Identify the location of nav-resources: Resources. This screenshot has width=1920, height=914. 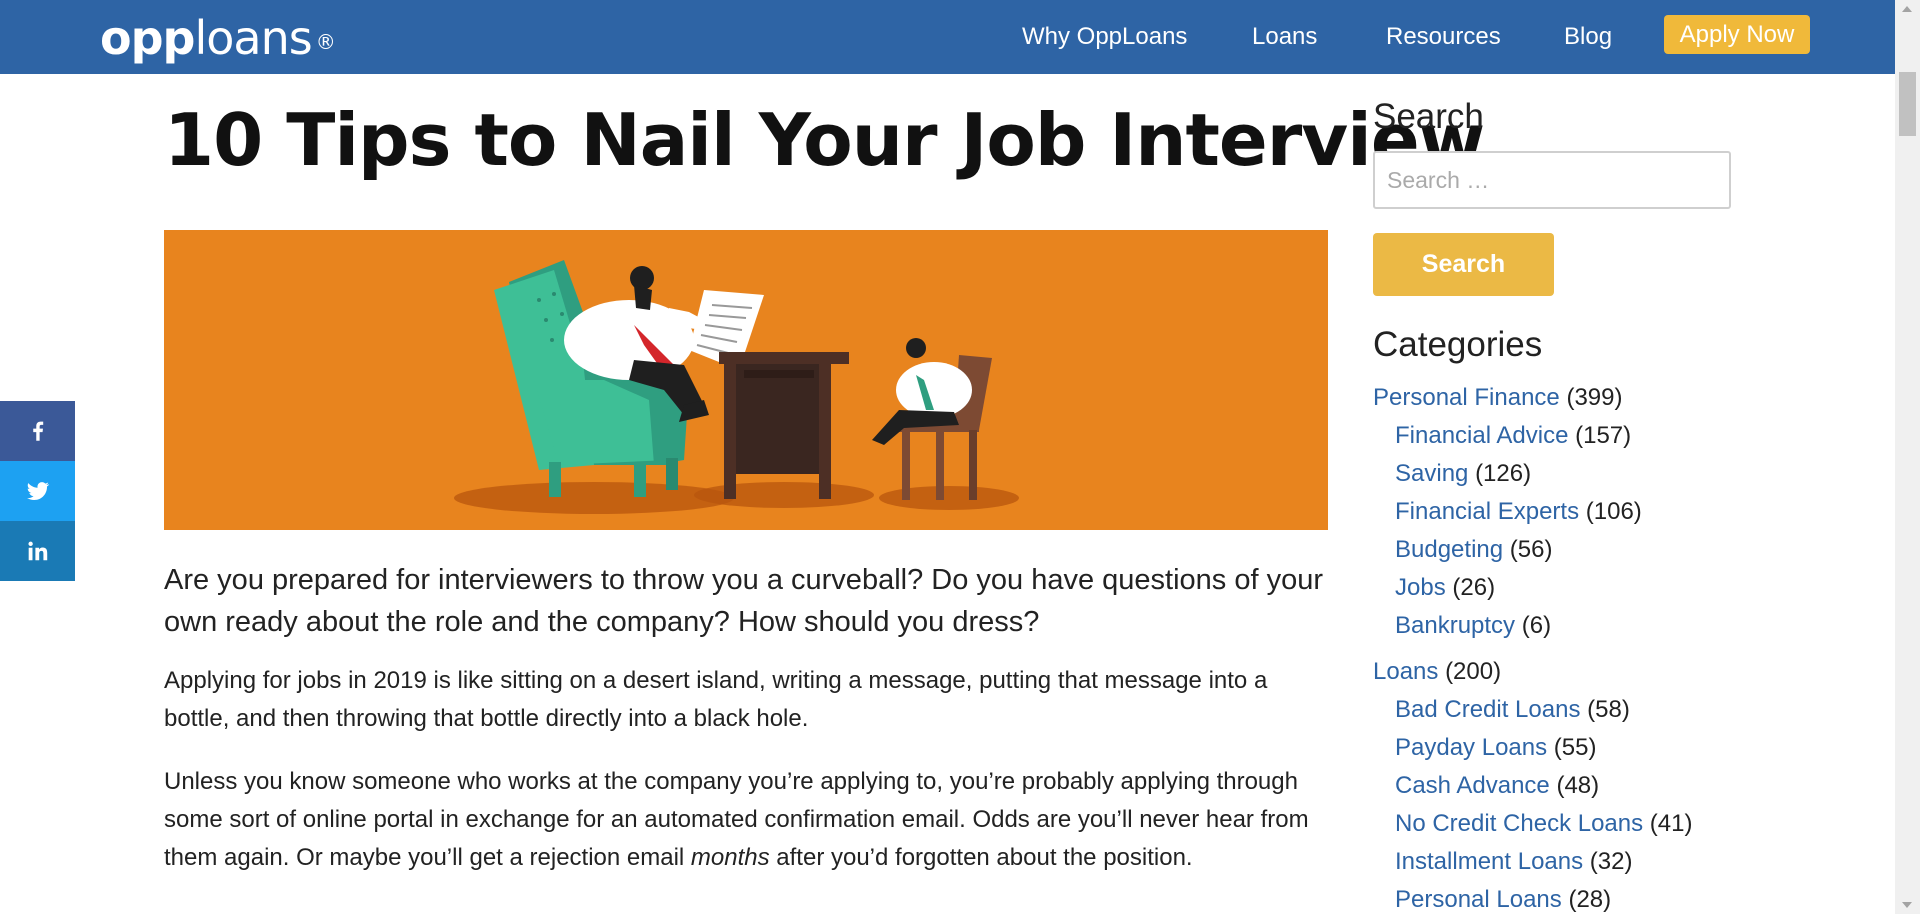
(1443, 37).